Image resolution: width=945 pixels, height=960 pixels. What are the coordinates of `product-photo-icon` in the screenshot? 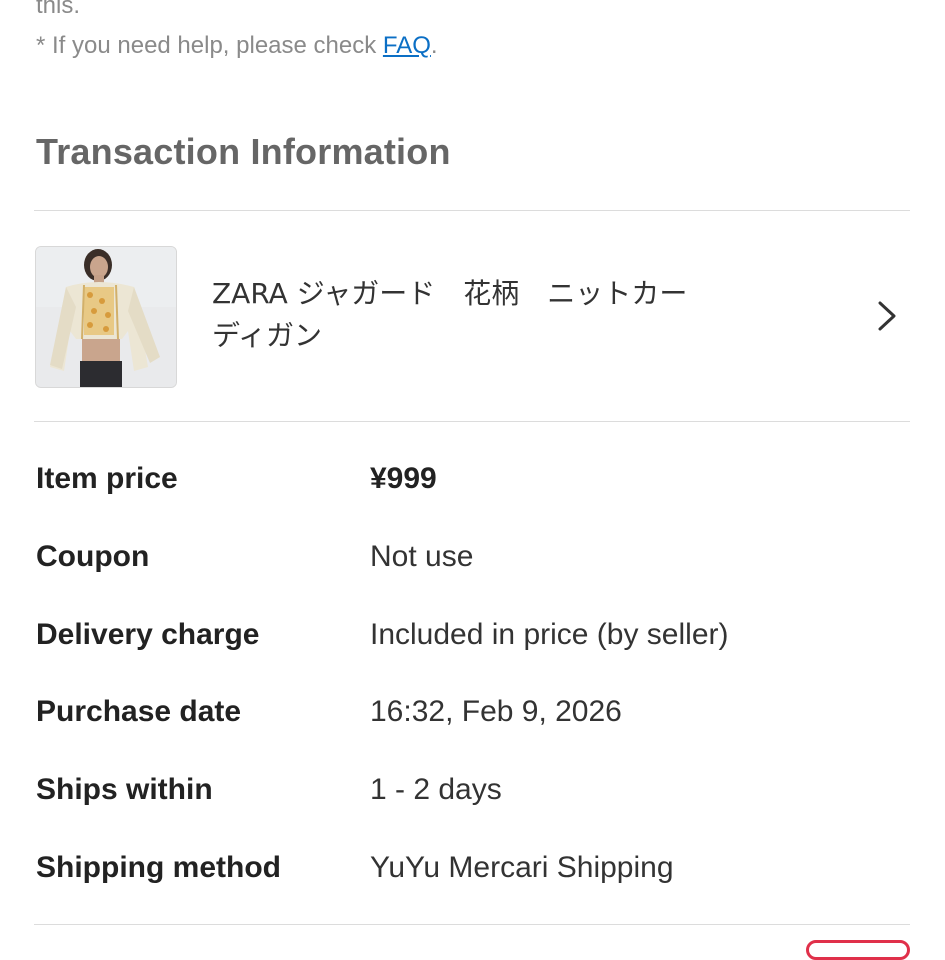 It's located at (106, 317).